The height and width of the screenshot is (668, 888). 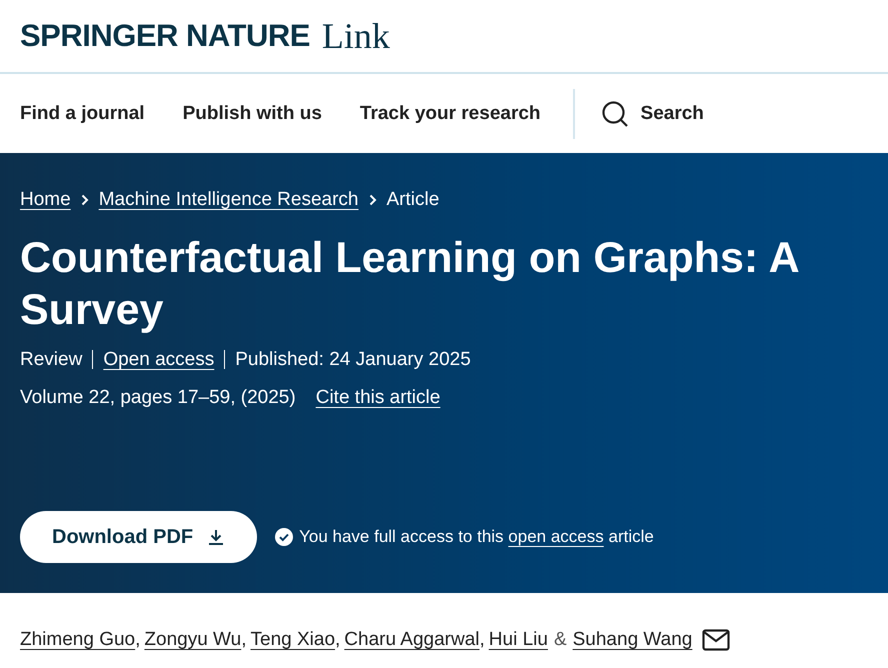 I want to click on download-icon, so click(x=216, y=537).